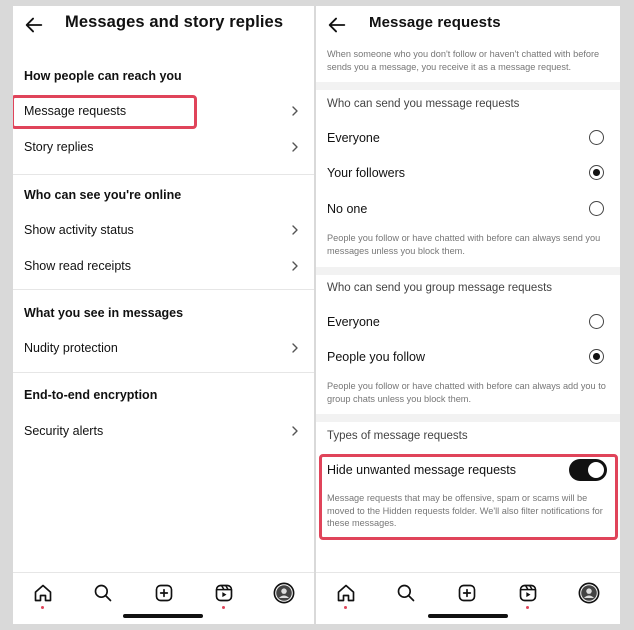 Image resolution: width=634 pixels, height=630 pixels. I want to click on section-title-types: Types of message requests, so click(397, 436).